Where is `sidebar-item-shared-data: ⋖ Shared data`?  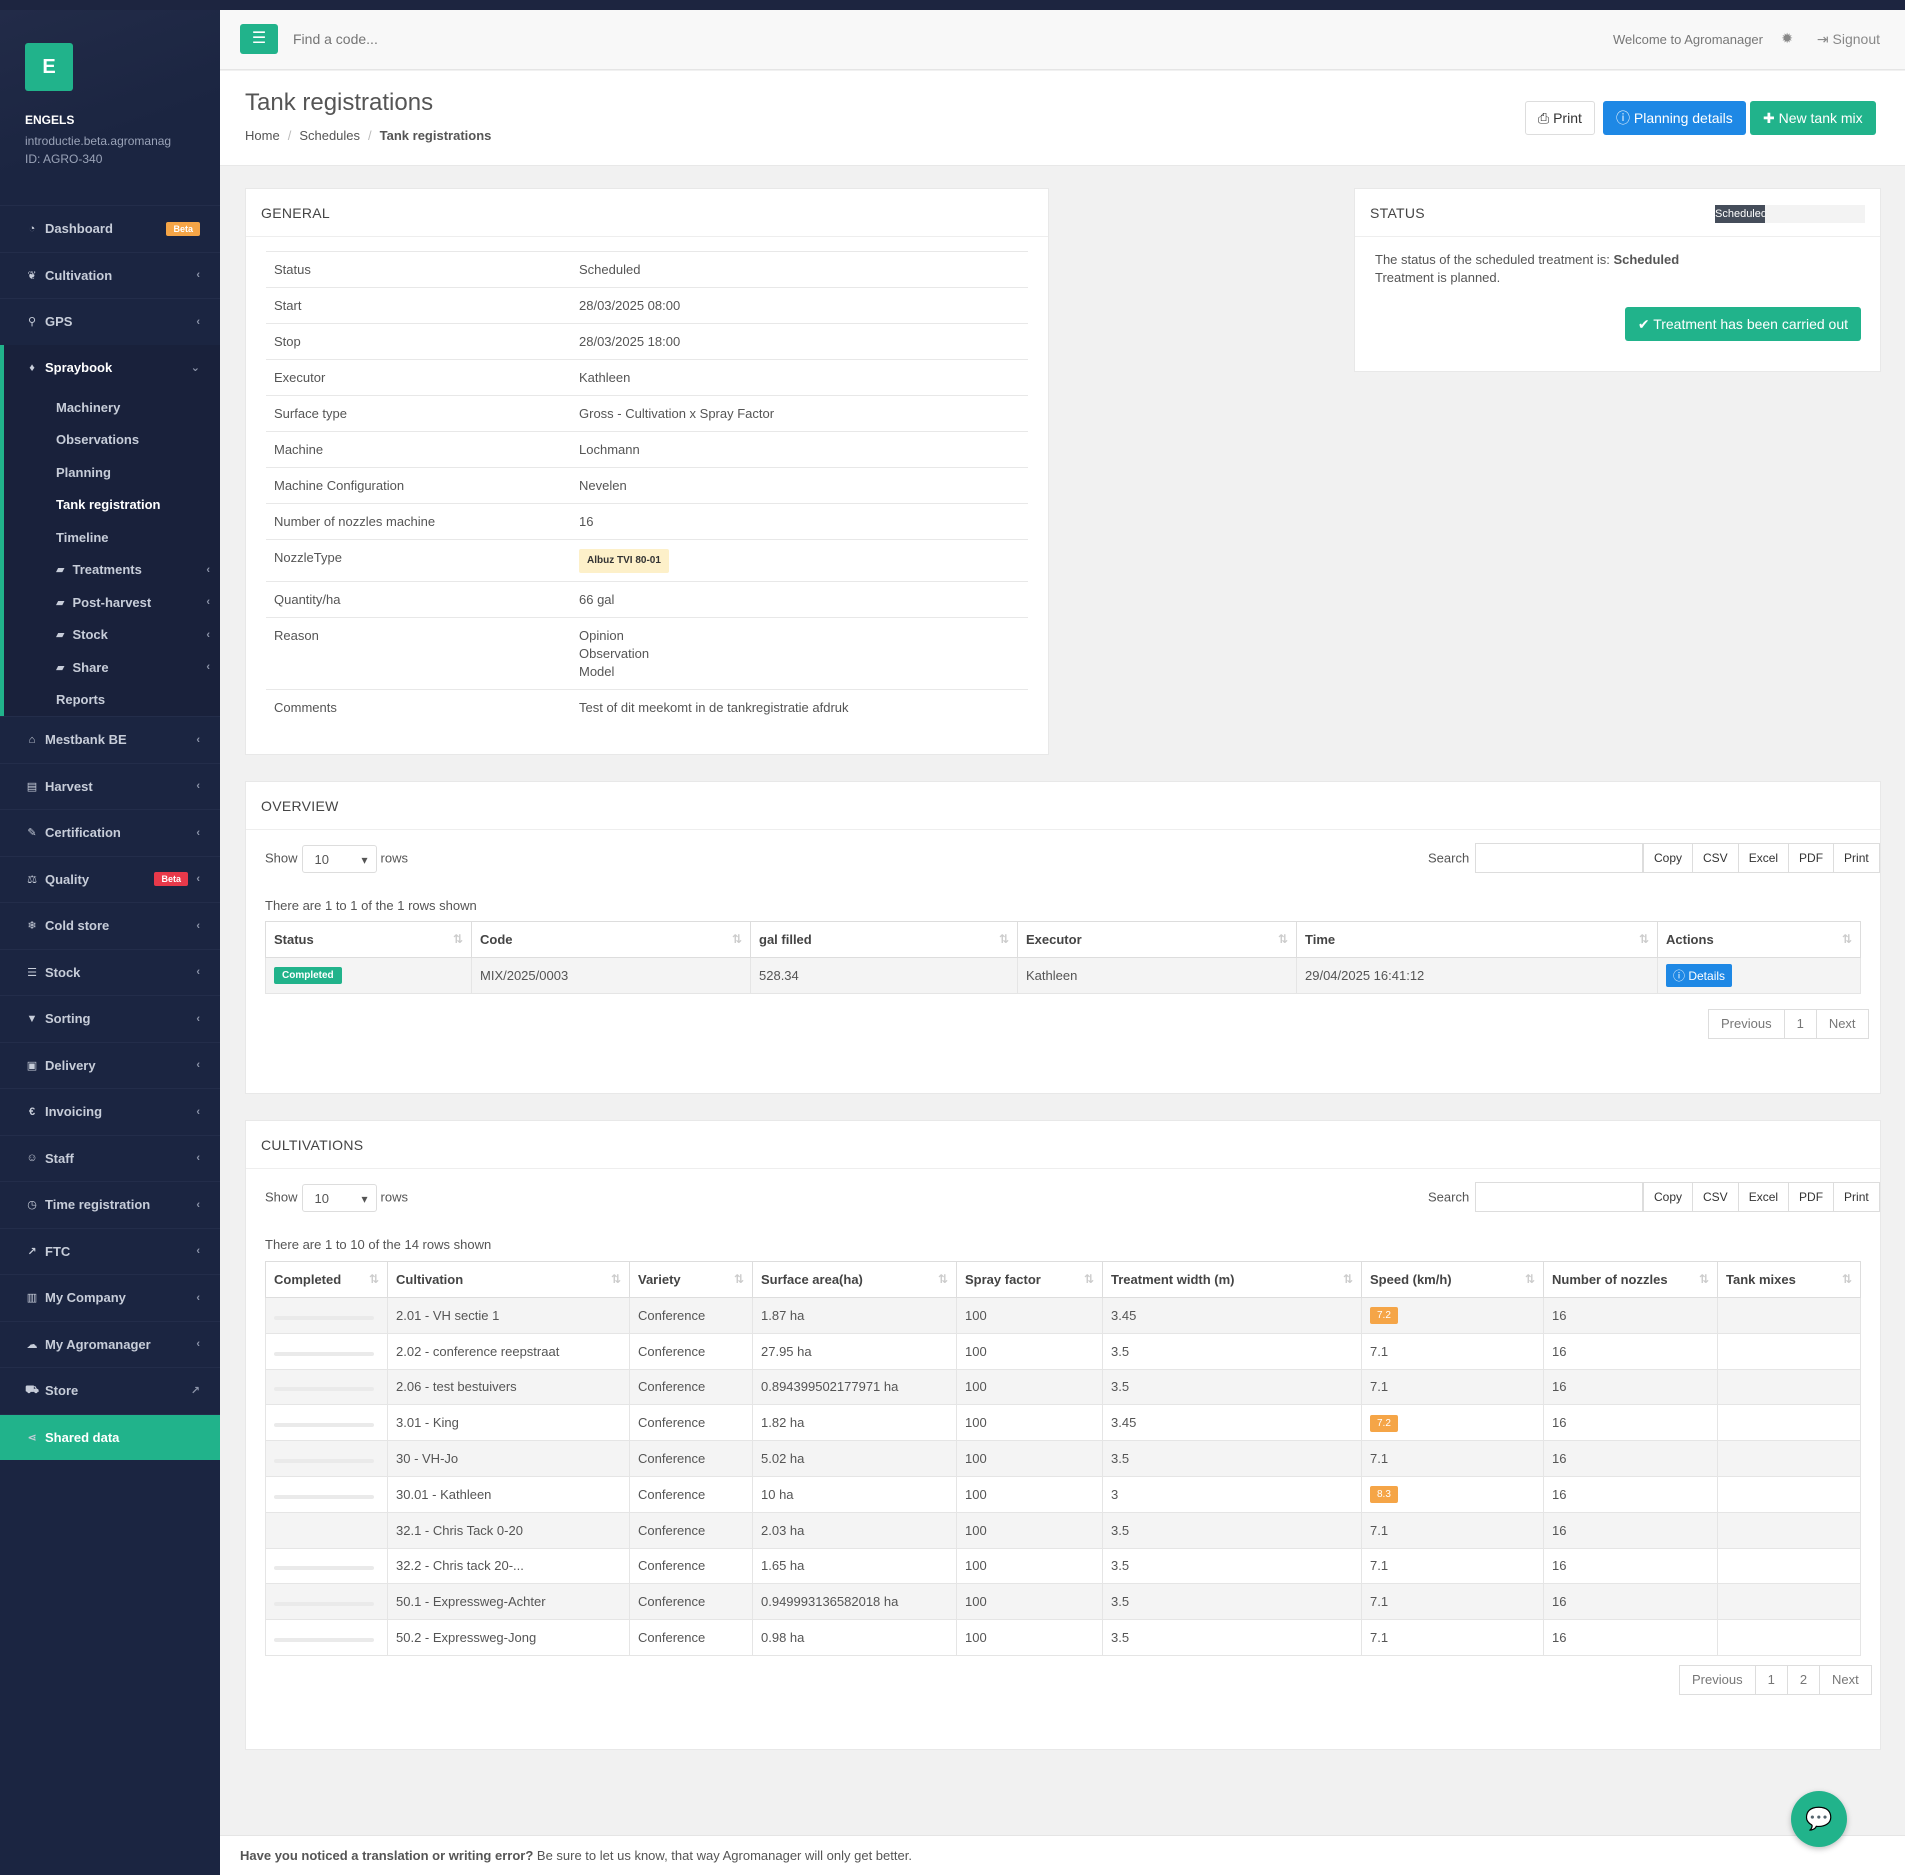
sidebar-item-shared-data: ⋖ Shared data is located at coordinates (110, 1436).